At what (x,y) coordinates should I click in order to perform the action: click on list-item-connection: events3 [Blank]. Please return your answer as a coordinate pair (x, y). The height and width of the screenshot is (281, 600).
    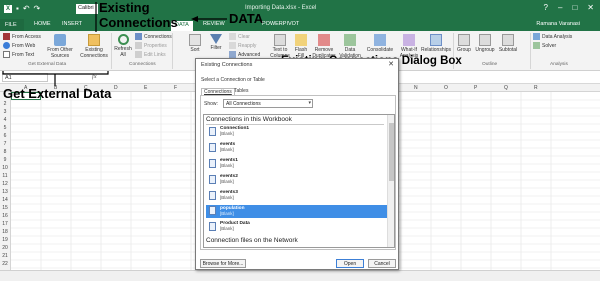
    Looking at the image, I should click on (297, 195).